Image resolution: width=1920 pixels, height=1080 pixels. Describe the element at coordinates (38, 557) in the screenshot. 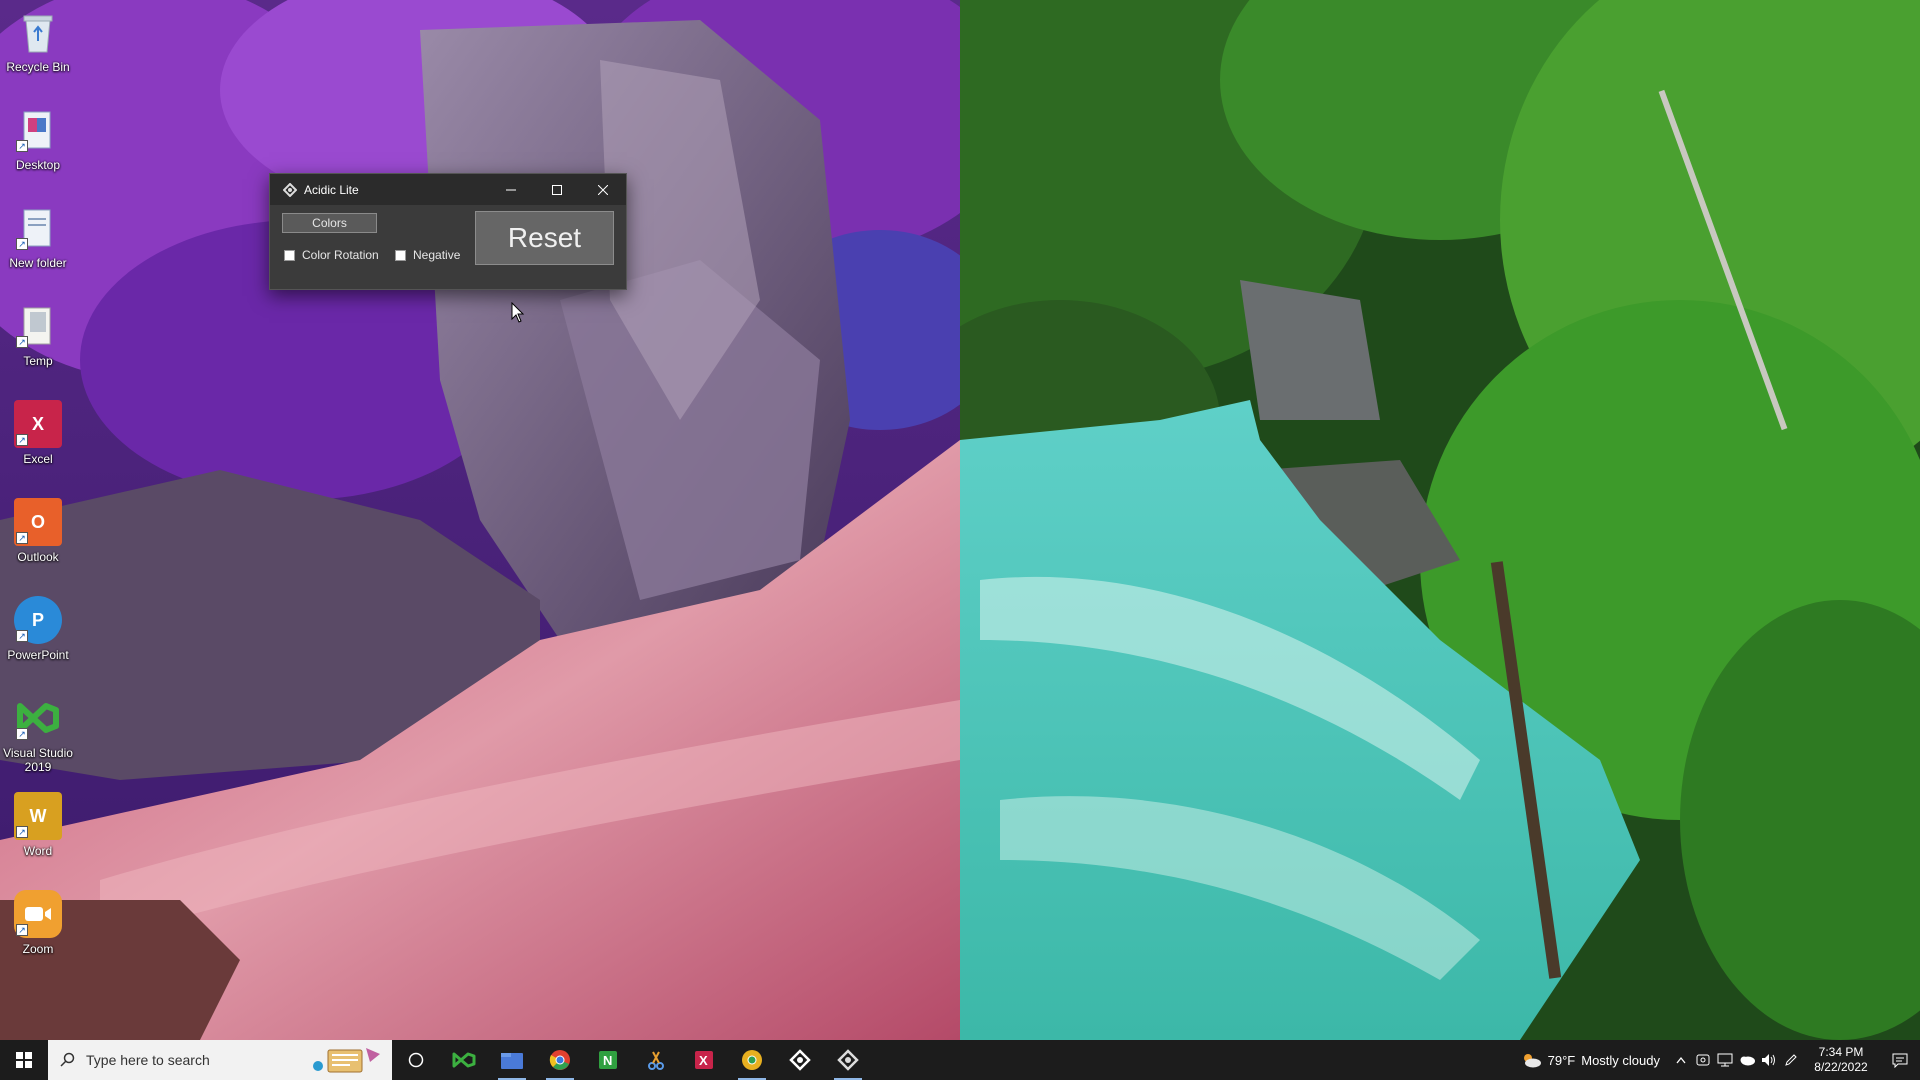

I see `desktop-icon-label: Outlook` at that location.